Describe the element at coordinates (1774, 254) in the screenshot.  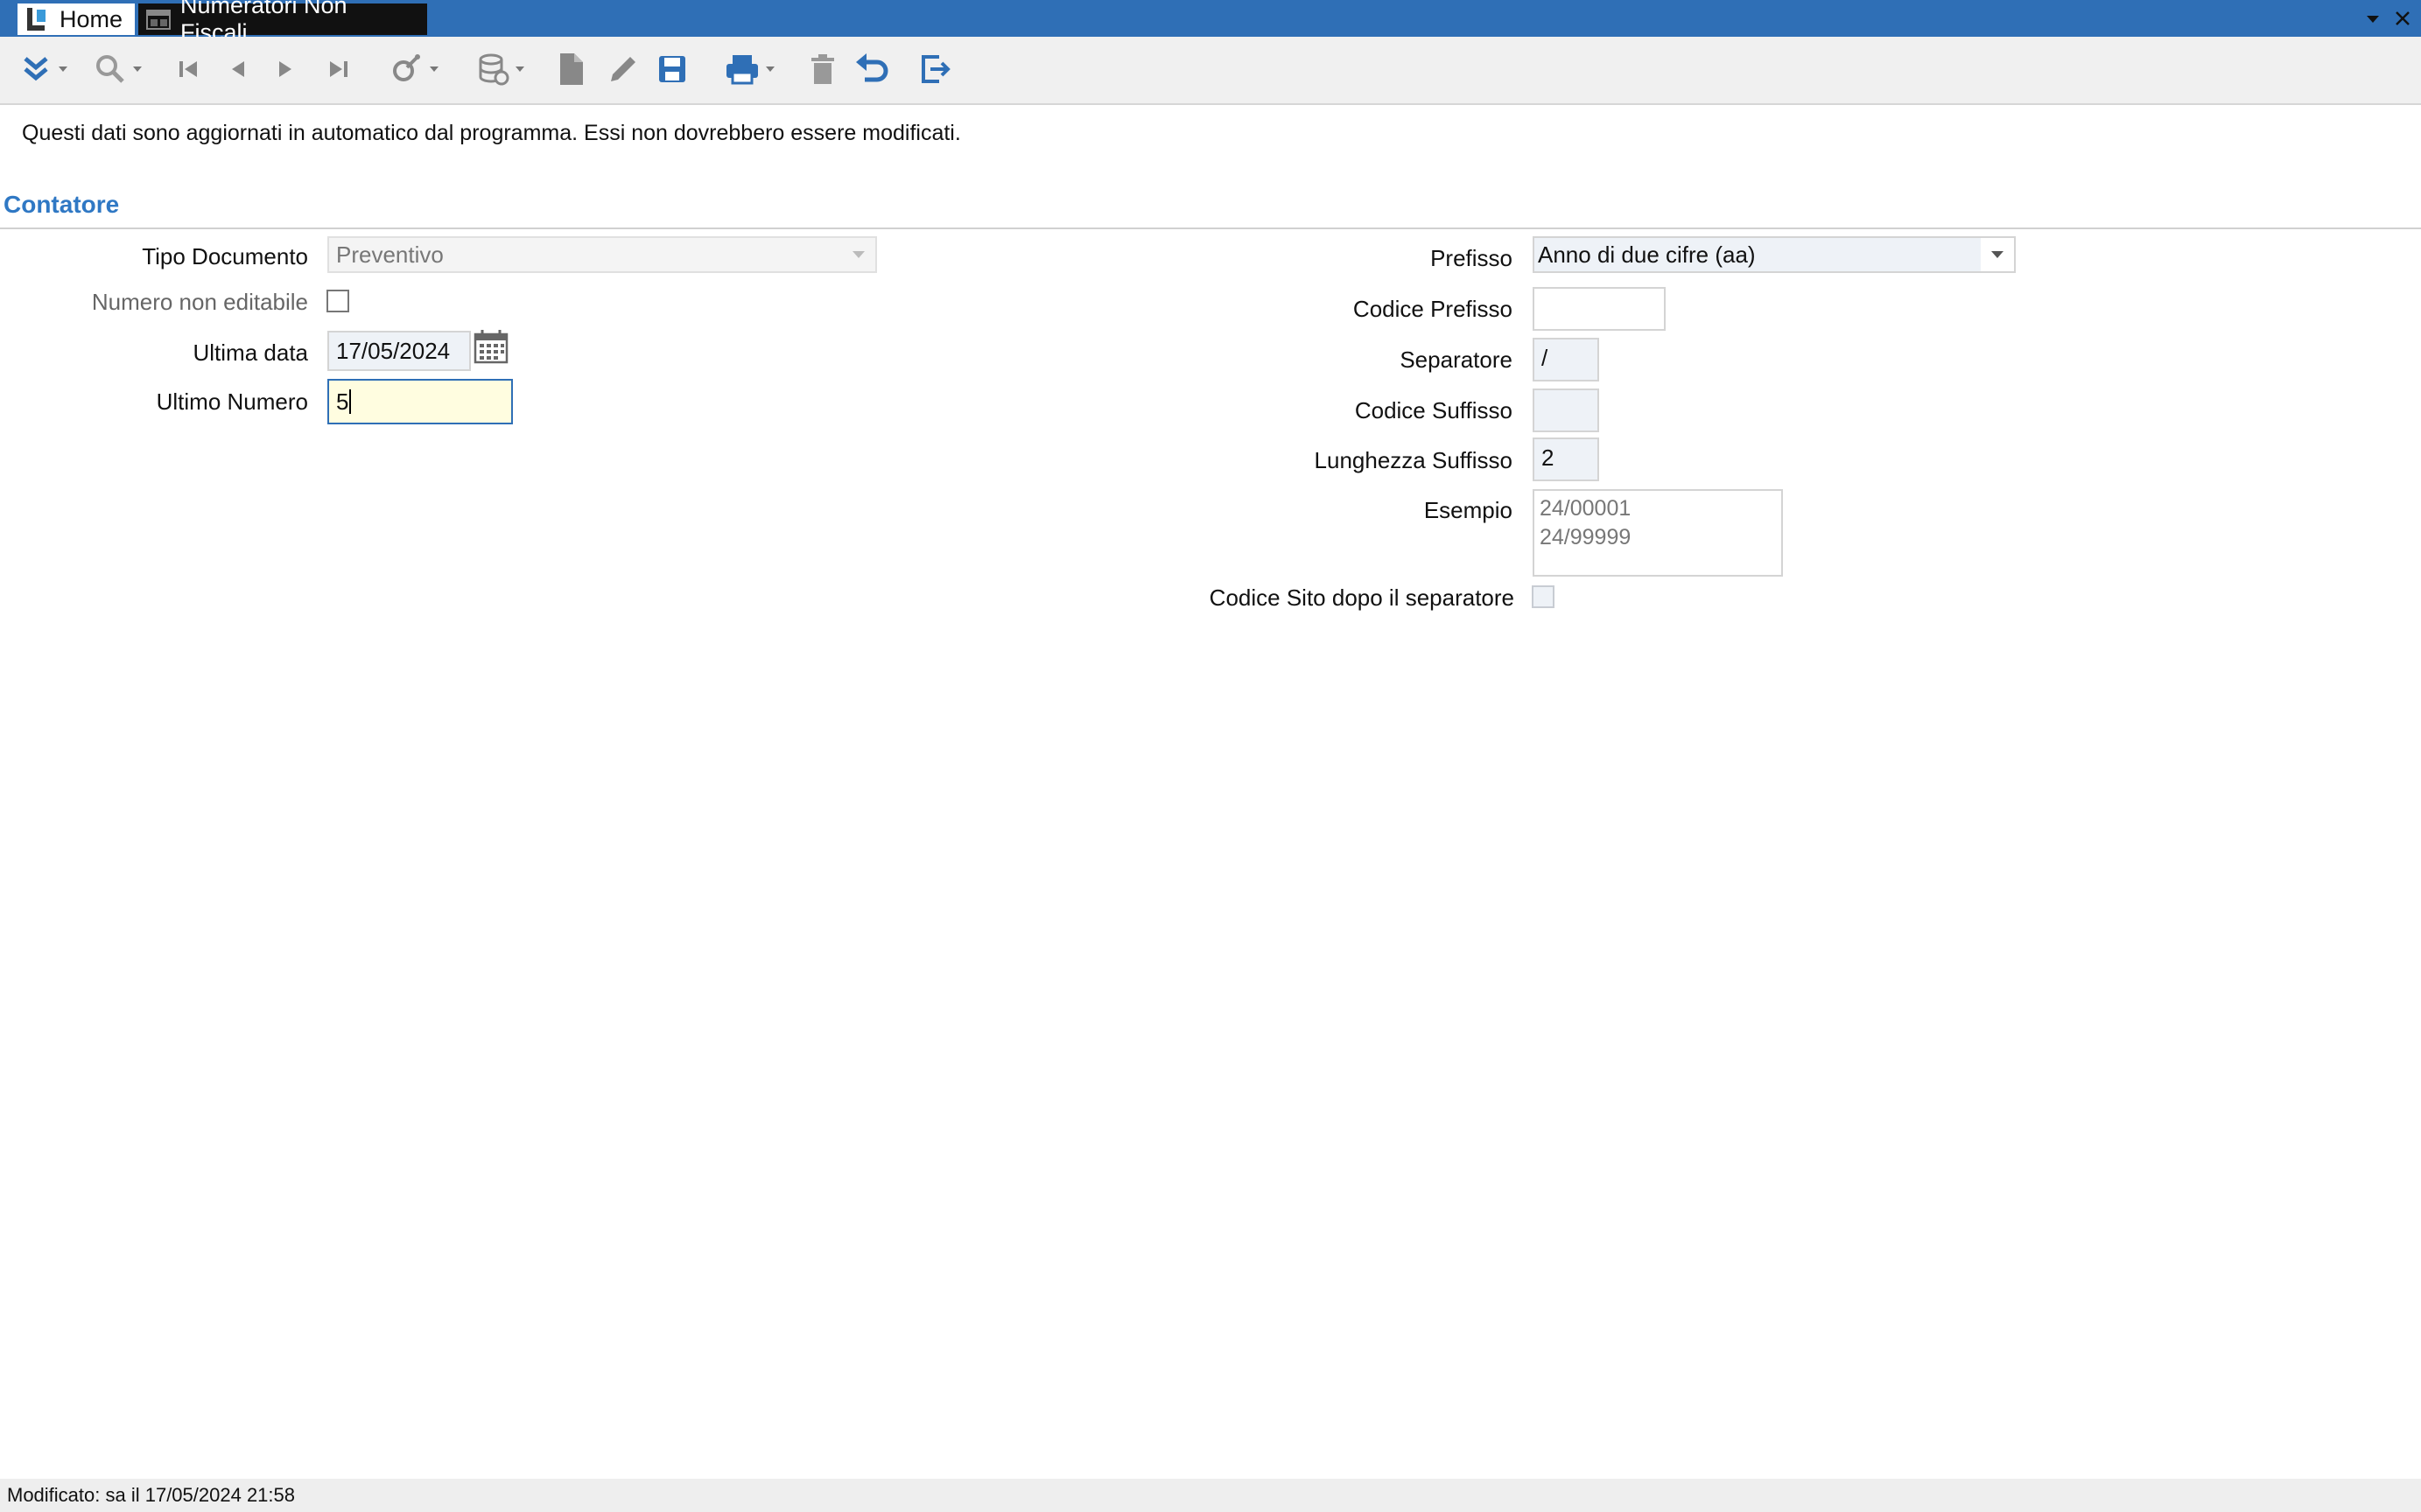
I see `prefisso-select: Anno di due cifre (aa)` at that location.